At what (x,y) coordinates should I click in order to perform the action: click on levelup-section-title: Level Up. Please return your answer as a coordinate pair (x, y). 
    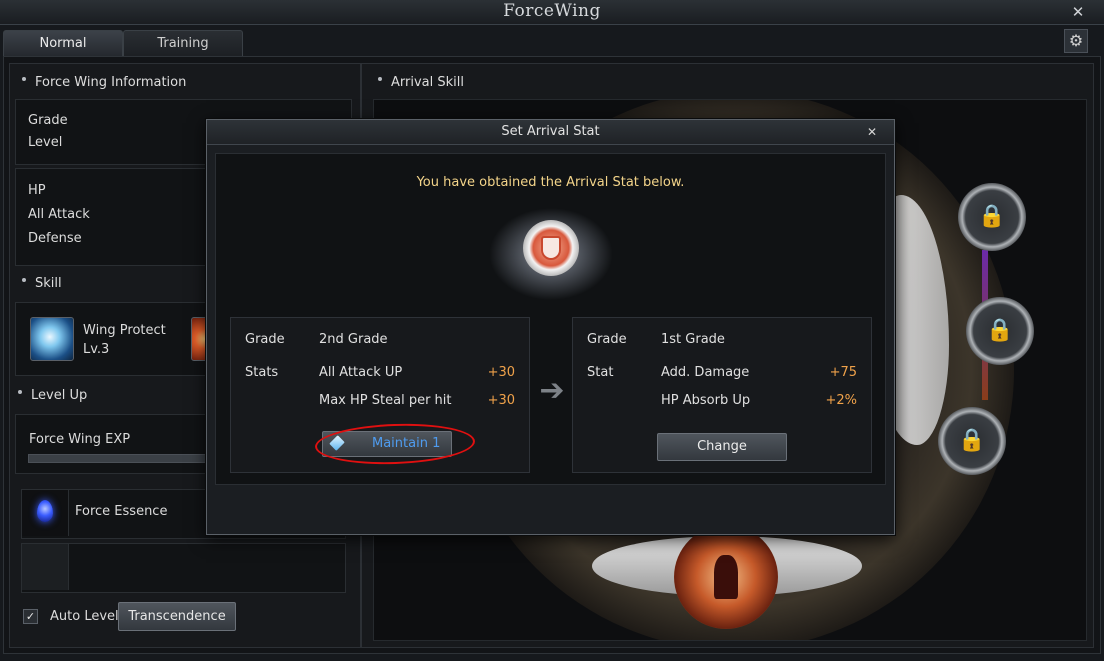
    Looking at the image, I should click on (59, 395).